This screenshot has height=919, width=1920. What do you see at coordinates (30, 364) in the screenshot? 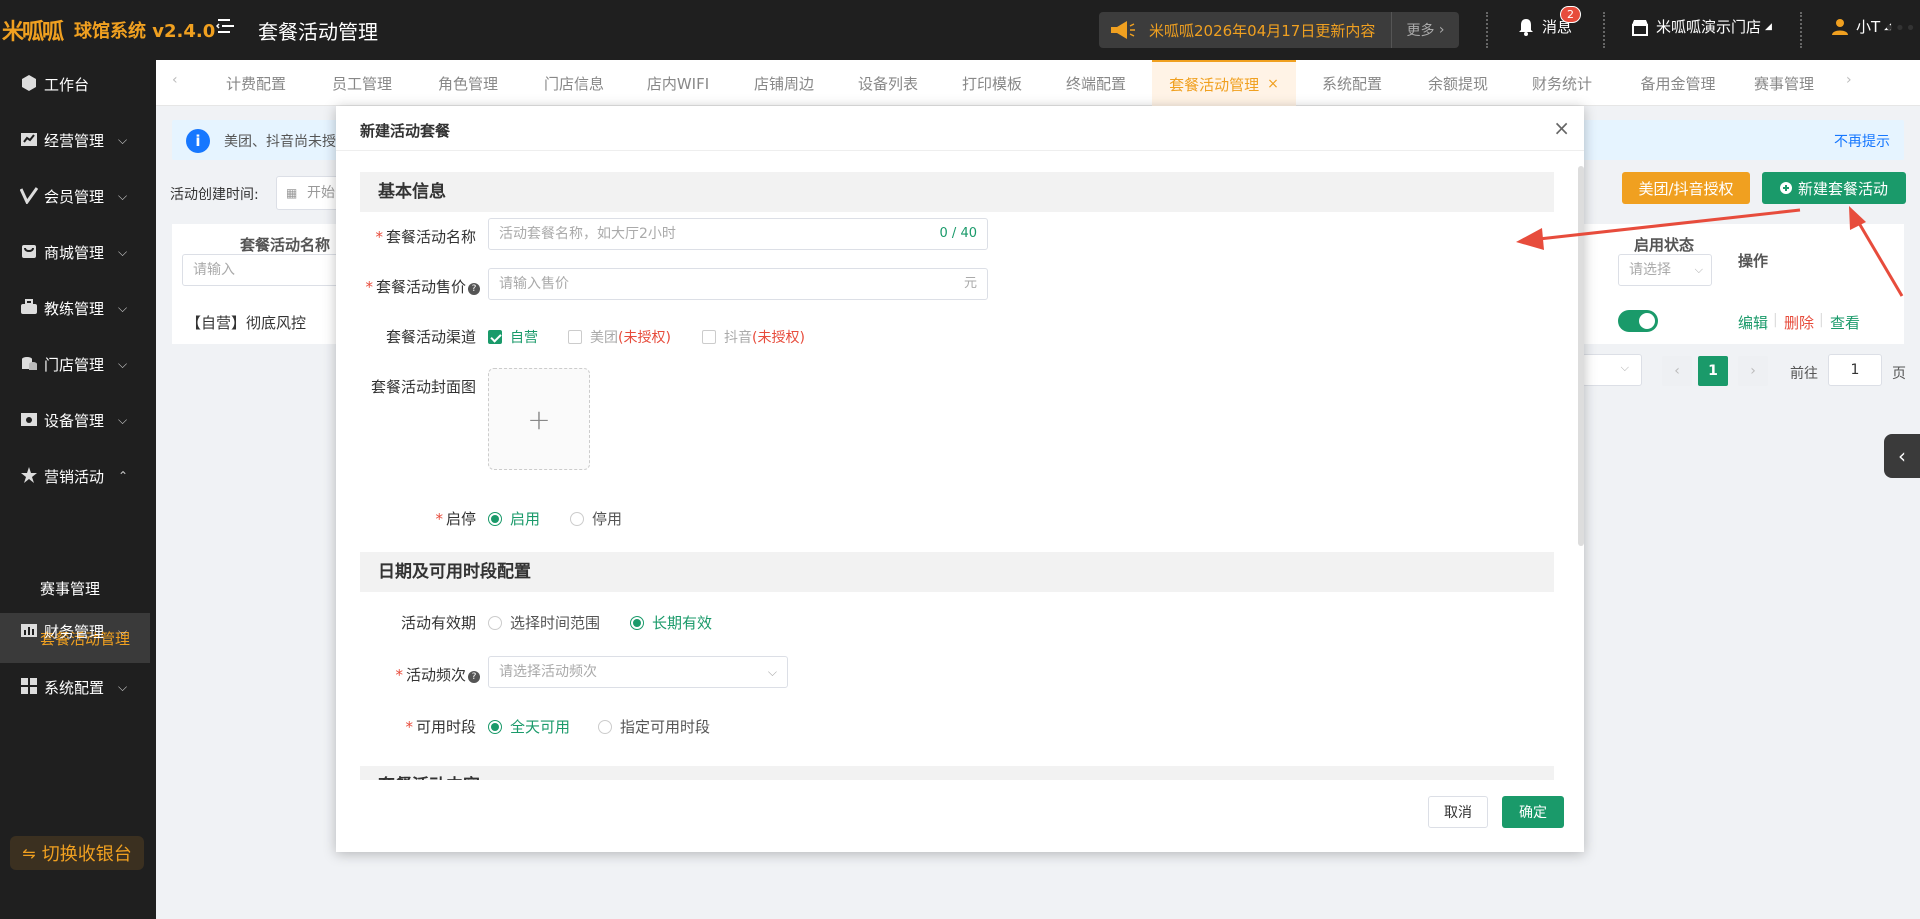
I see `coins-icon` at bounding box center [30, 364].